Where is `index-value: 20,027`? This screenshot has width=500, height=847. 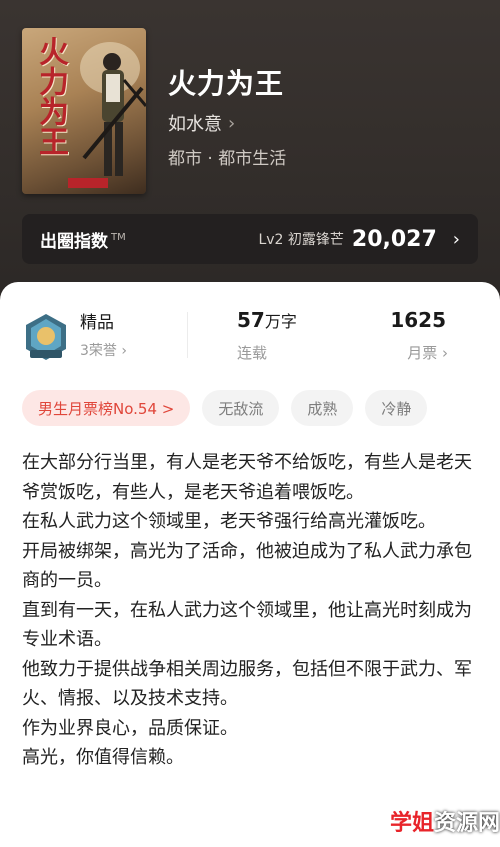 index-value: 20,027 is located at coordinates (394, 239).